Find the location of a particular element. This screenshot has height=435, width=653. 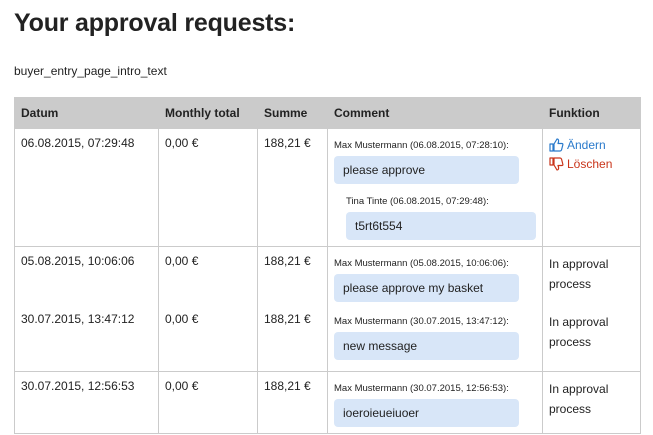

delete-label: Löschen is located at coordinates (590, 164).